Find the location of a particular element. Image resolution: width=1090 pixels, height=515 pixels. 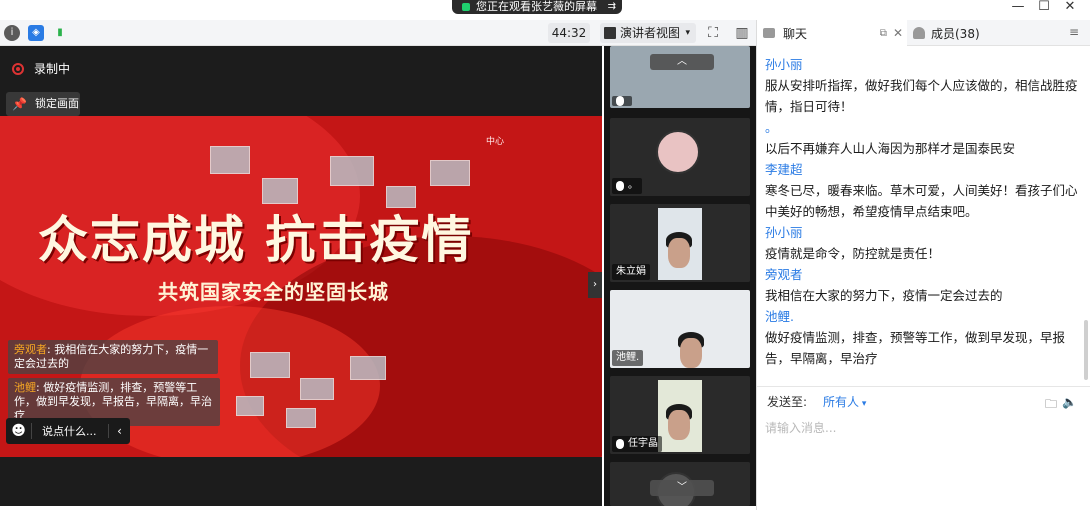

video-tile-label: 任宇晶 is located at coordinates (637, 444).